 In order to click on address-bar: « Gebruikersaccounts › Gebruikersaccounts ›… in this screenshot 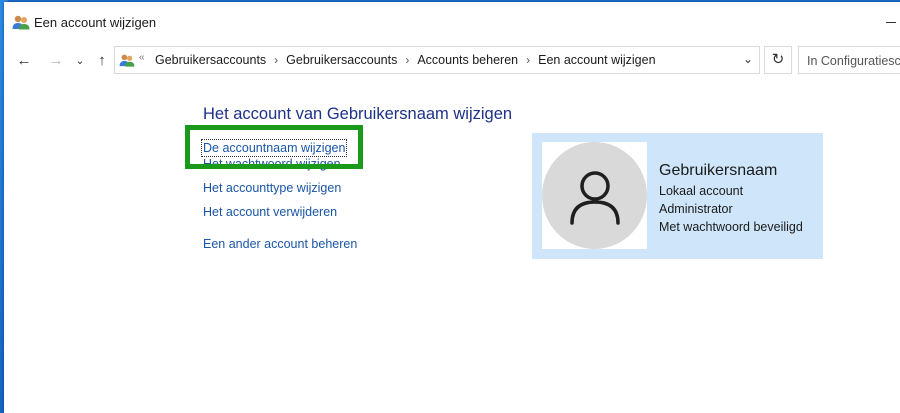, I will do `click(437, 60)`.